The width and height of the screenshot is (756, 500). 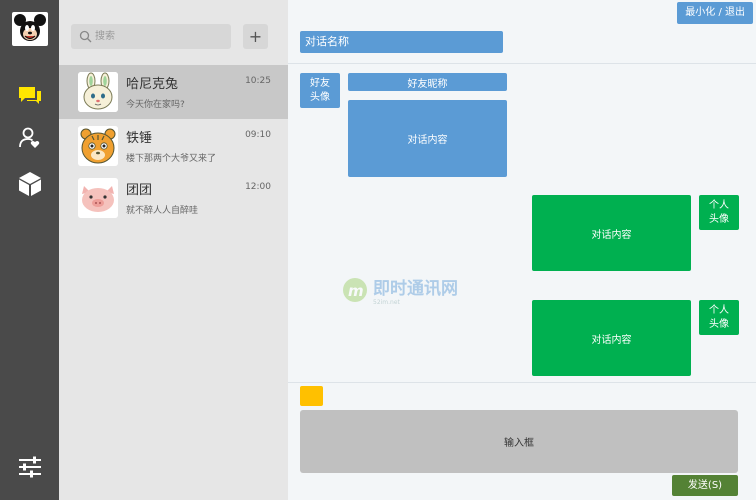 What do you see at coordinates (29, 96) in the screenshot?
I see `chat-icon` at bounding box center [29, 96].